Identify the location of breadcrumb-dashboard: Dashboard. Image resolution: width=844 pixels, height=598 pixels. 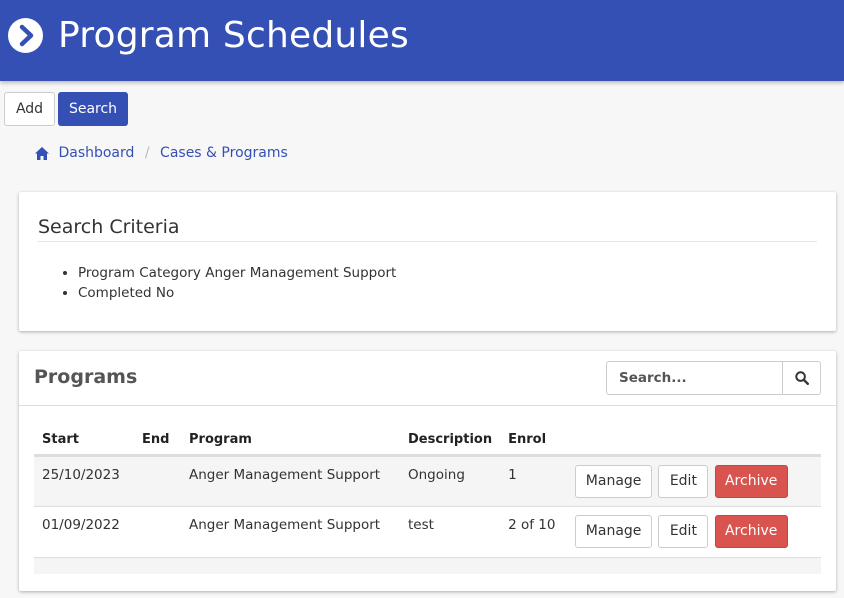
(96, 153).